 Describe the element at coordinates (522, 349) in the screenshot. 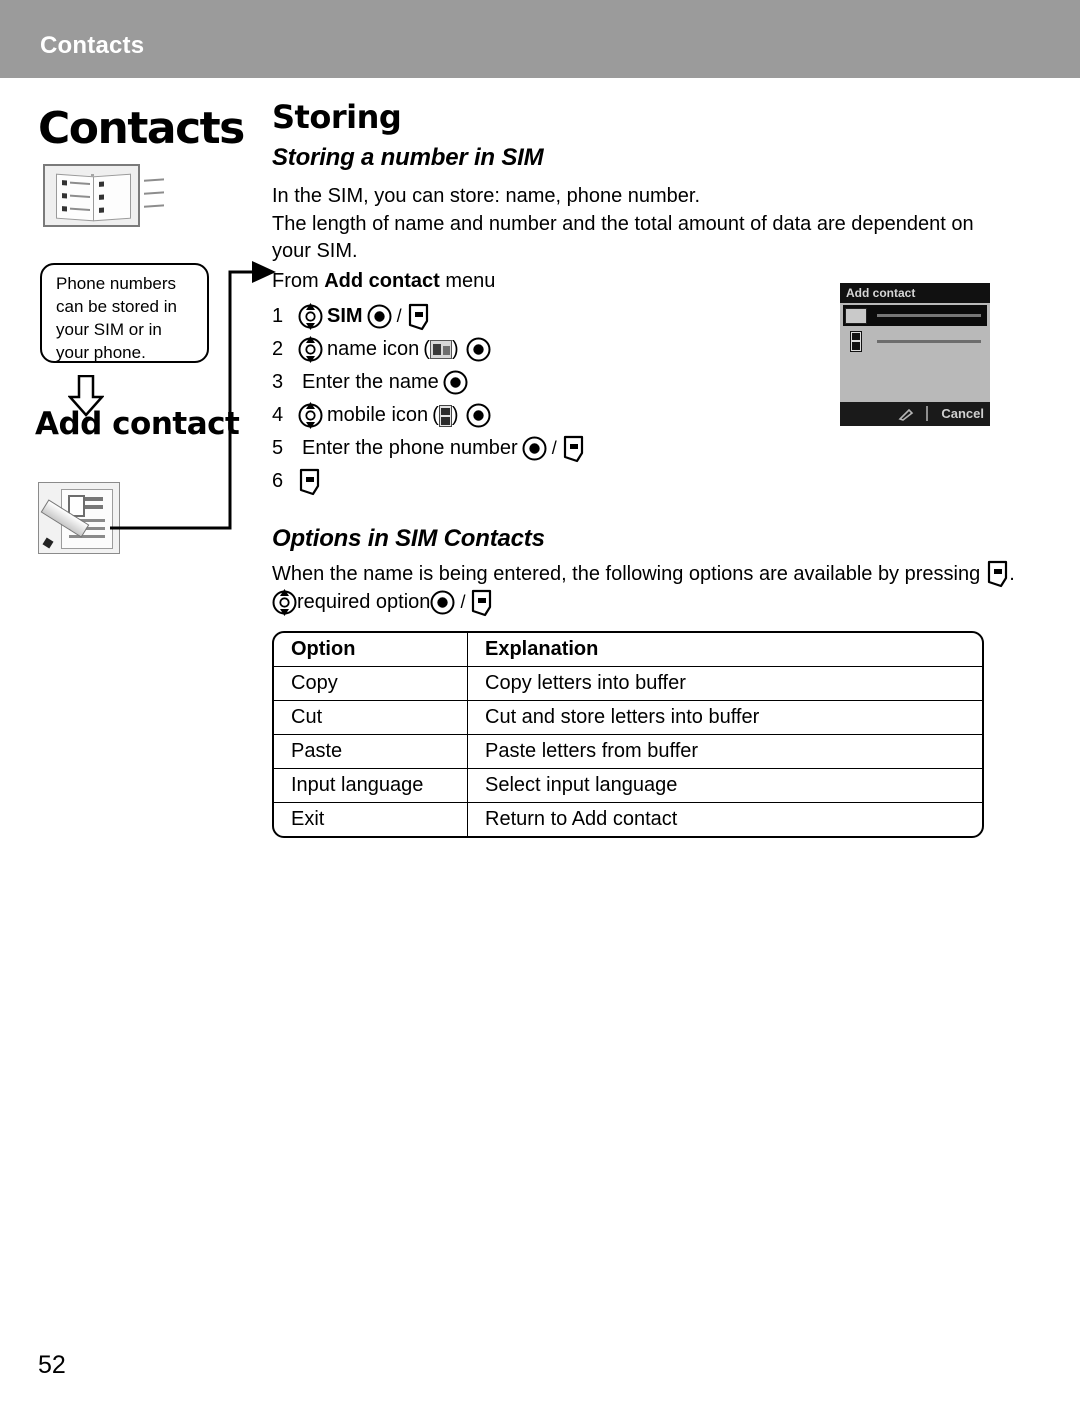

I see `step-item-2: 2 name icon ( )` at that location.